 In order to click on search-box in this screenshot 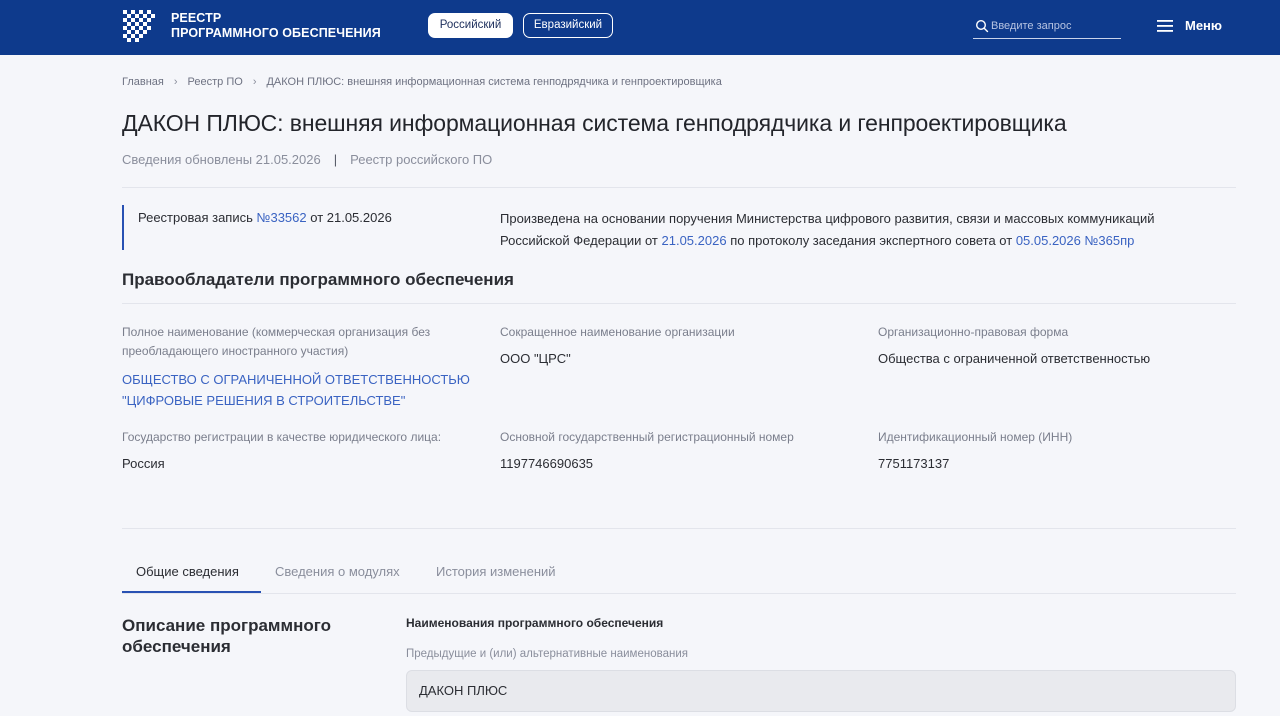, I will do `click(1047, 27)`.